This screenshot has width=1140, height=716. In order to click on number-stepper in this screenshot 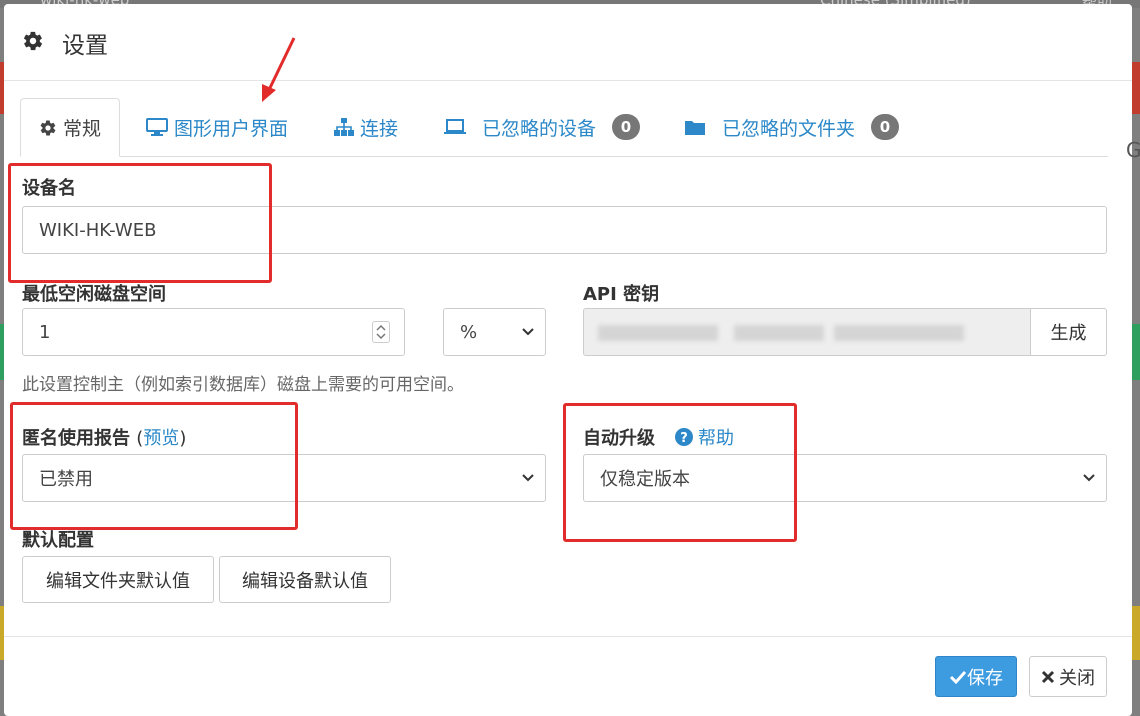, I will do `click(381, 332)`.